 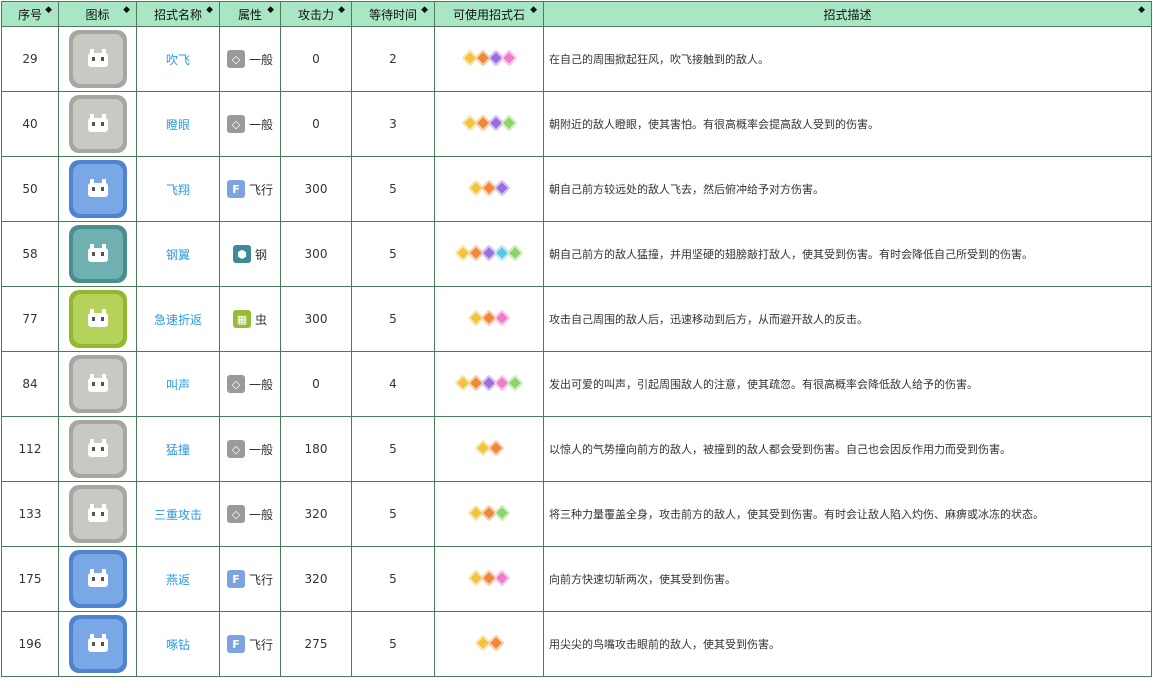 I want to click on table-row: 50 飞翔 F 飞行 300 5 朝自己前方较远处的敌人飞去，然后俯冲给予对方伤害。, so click(x=576, y=189).